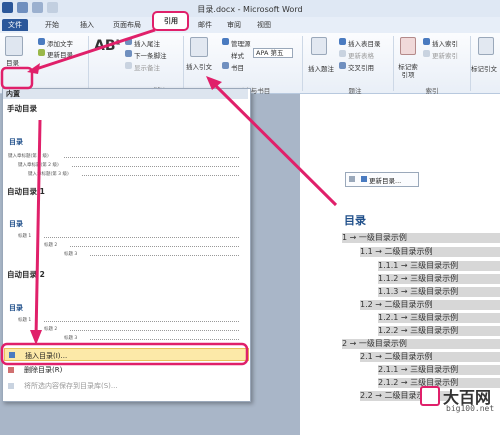 Image resolution: width=500 pixels, height=435 pixels. I want to click on auto-toc-1-line: 标题 3, so click(71, 254).